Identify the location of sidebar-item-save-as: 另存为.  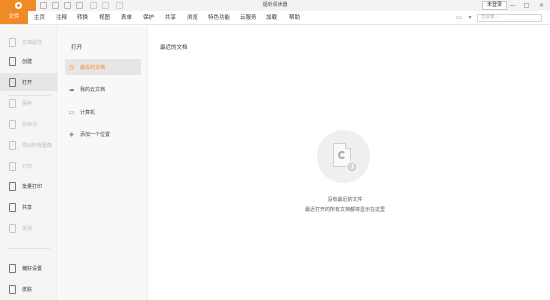
(29, 124).